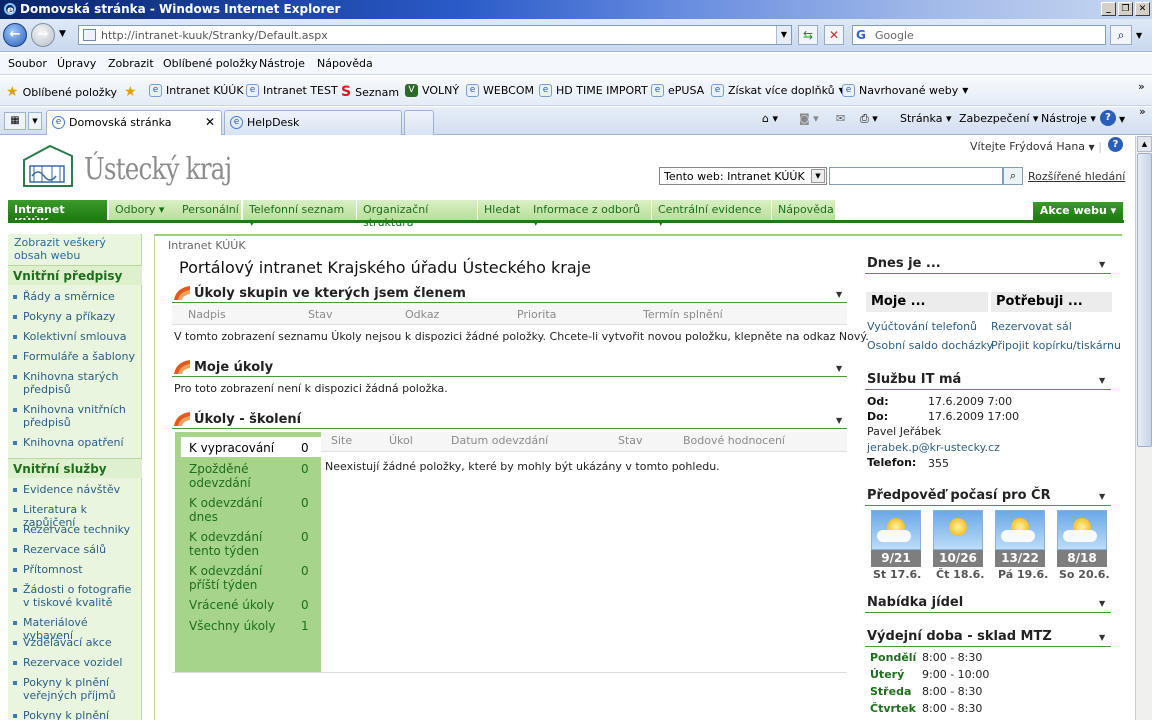  What do you see at coordinates (238, 544) in the screenshot?
I see `filter-due-this-week: K odevzdání tento týden` at bounding box center [238, 544].